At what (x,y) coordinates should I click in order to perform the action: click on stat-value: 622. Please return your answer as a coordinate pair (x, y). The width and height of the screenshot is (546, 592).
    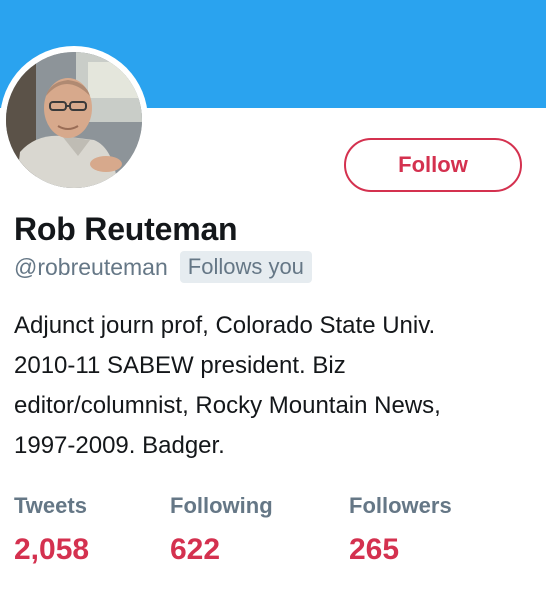
    Looking at the image, I should click on (195, 549).